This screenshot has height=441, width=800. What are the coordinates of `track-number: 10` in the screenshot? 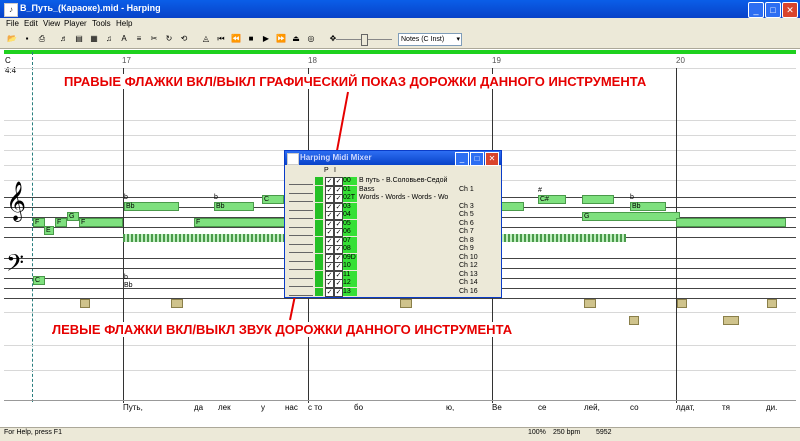 It's located at (350, 266).